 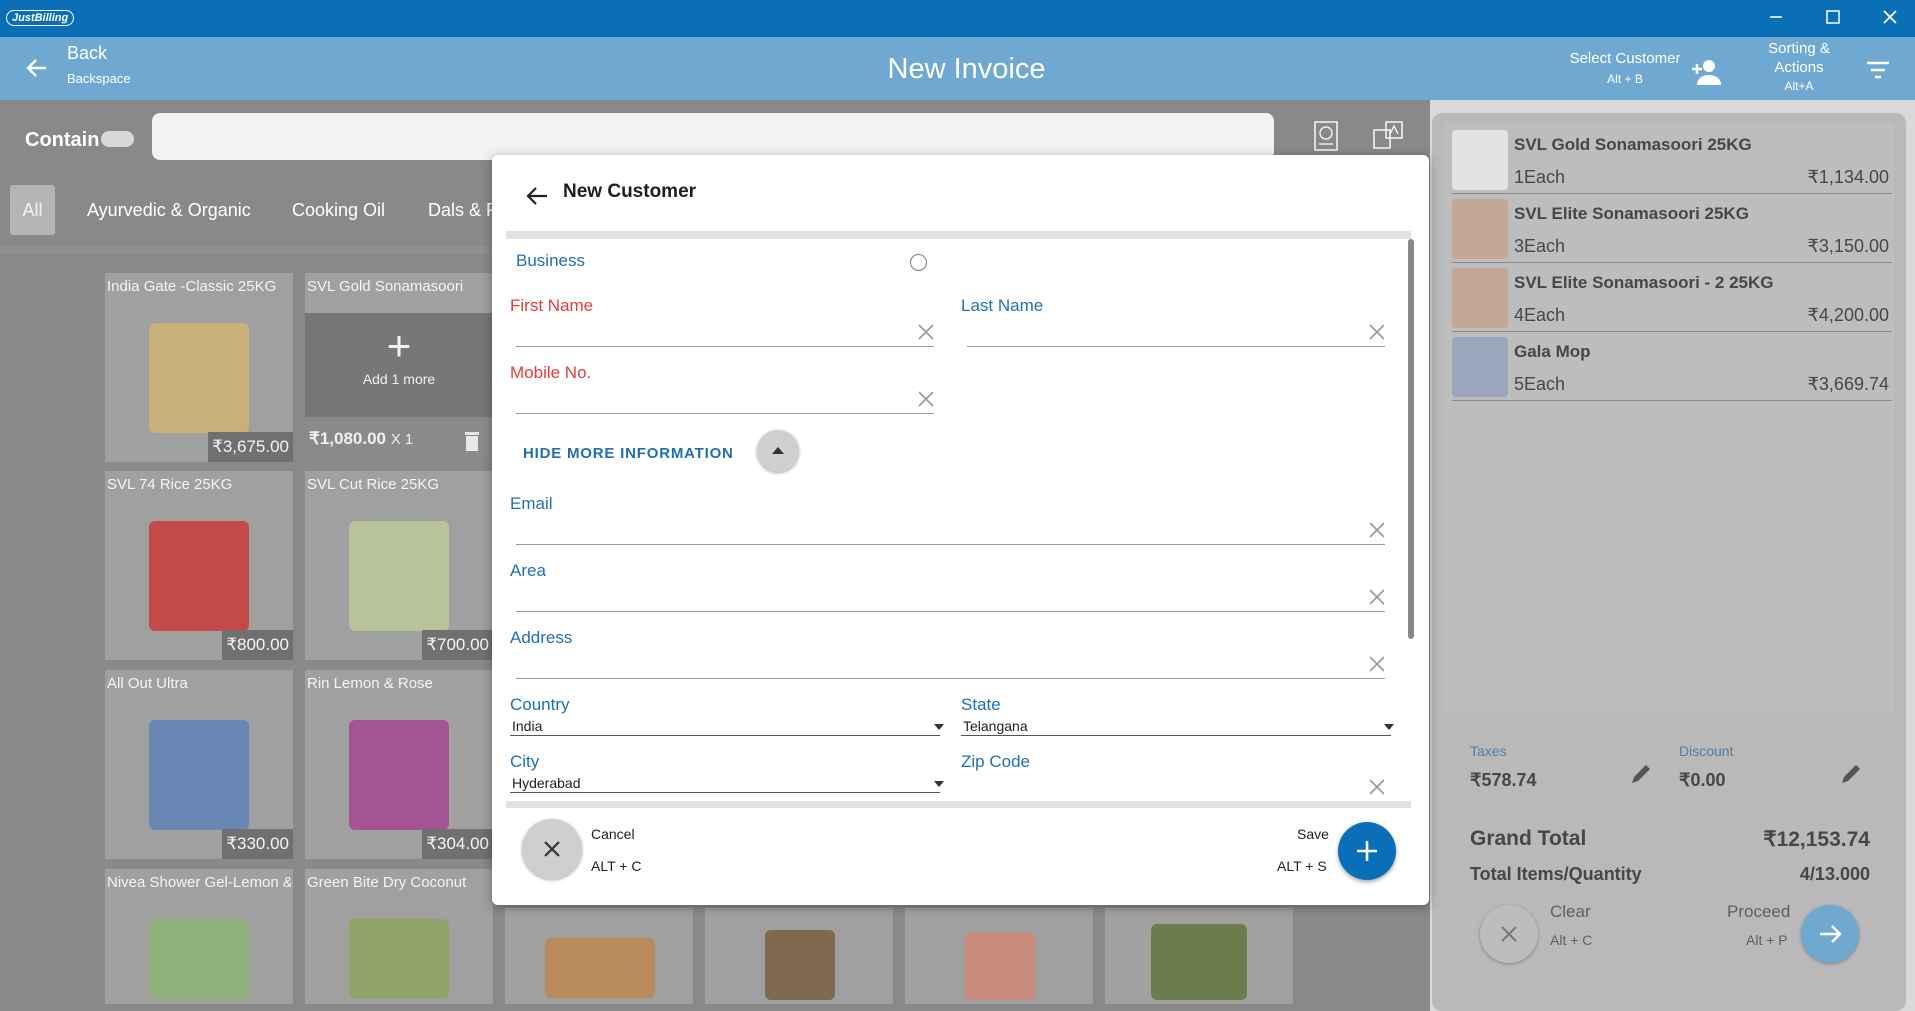 What do you see at coordinates (1326, 136) in the screenshot?
I see `price-tag-icon` at bounding box center [1326, 136].